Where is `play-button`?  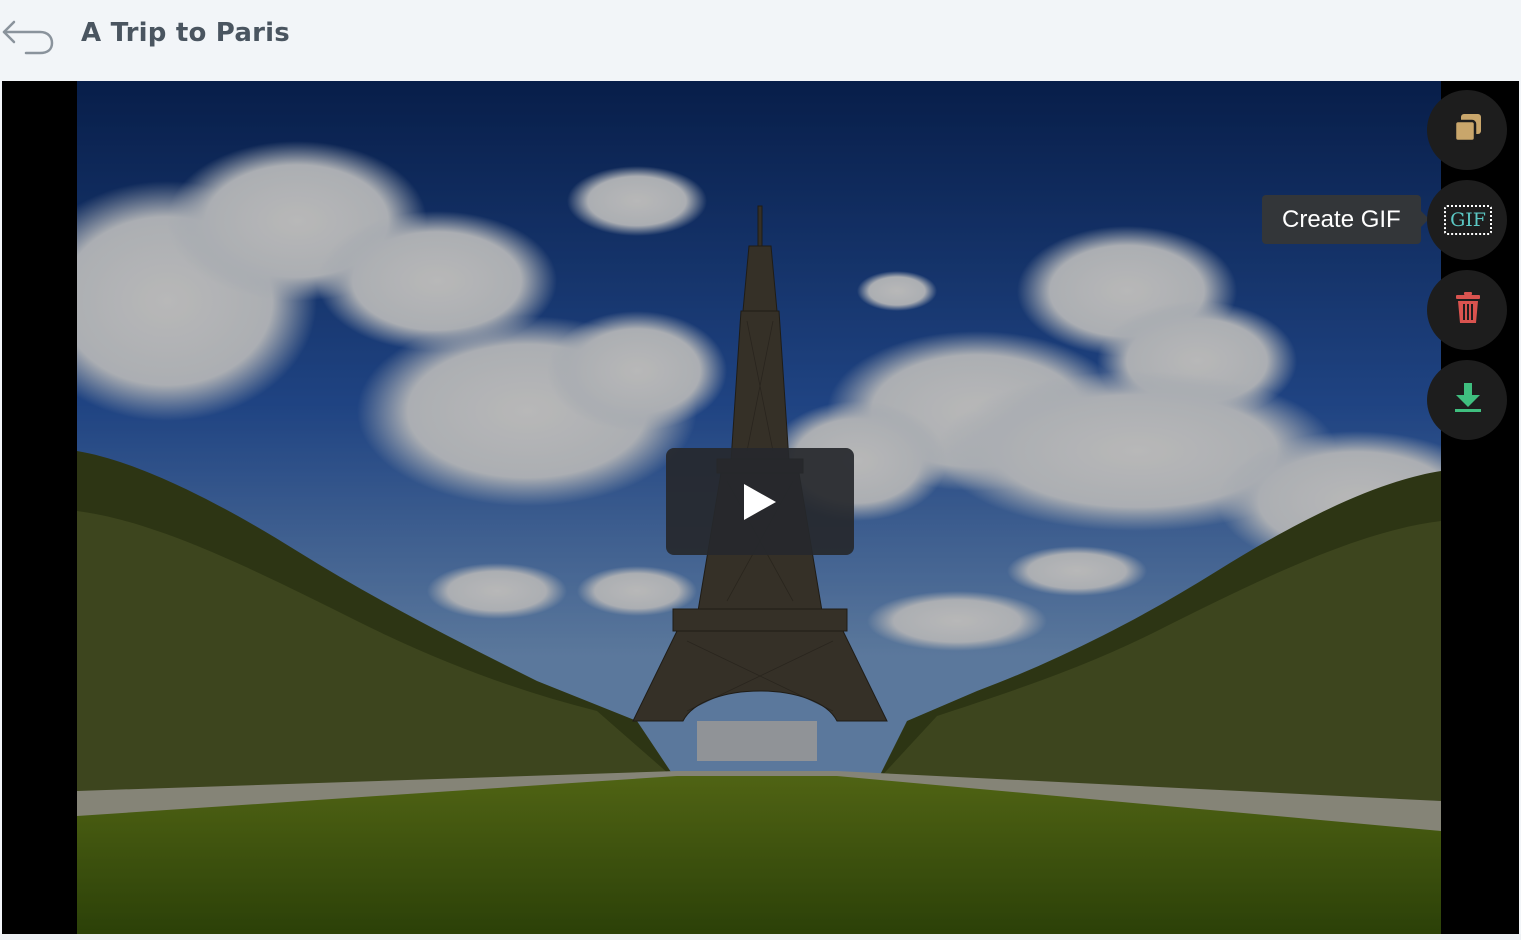
play-button is located at coordinates (760, 501).